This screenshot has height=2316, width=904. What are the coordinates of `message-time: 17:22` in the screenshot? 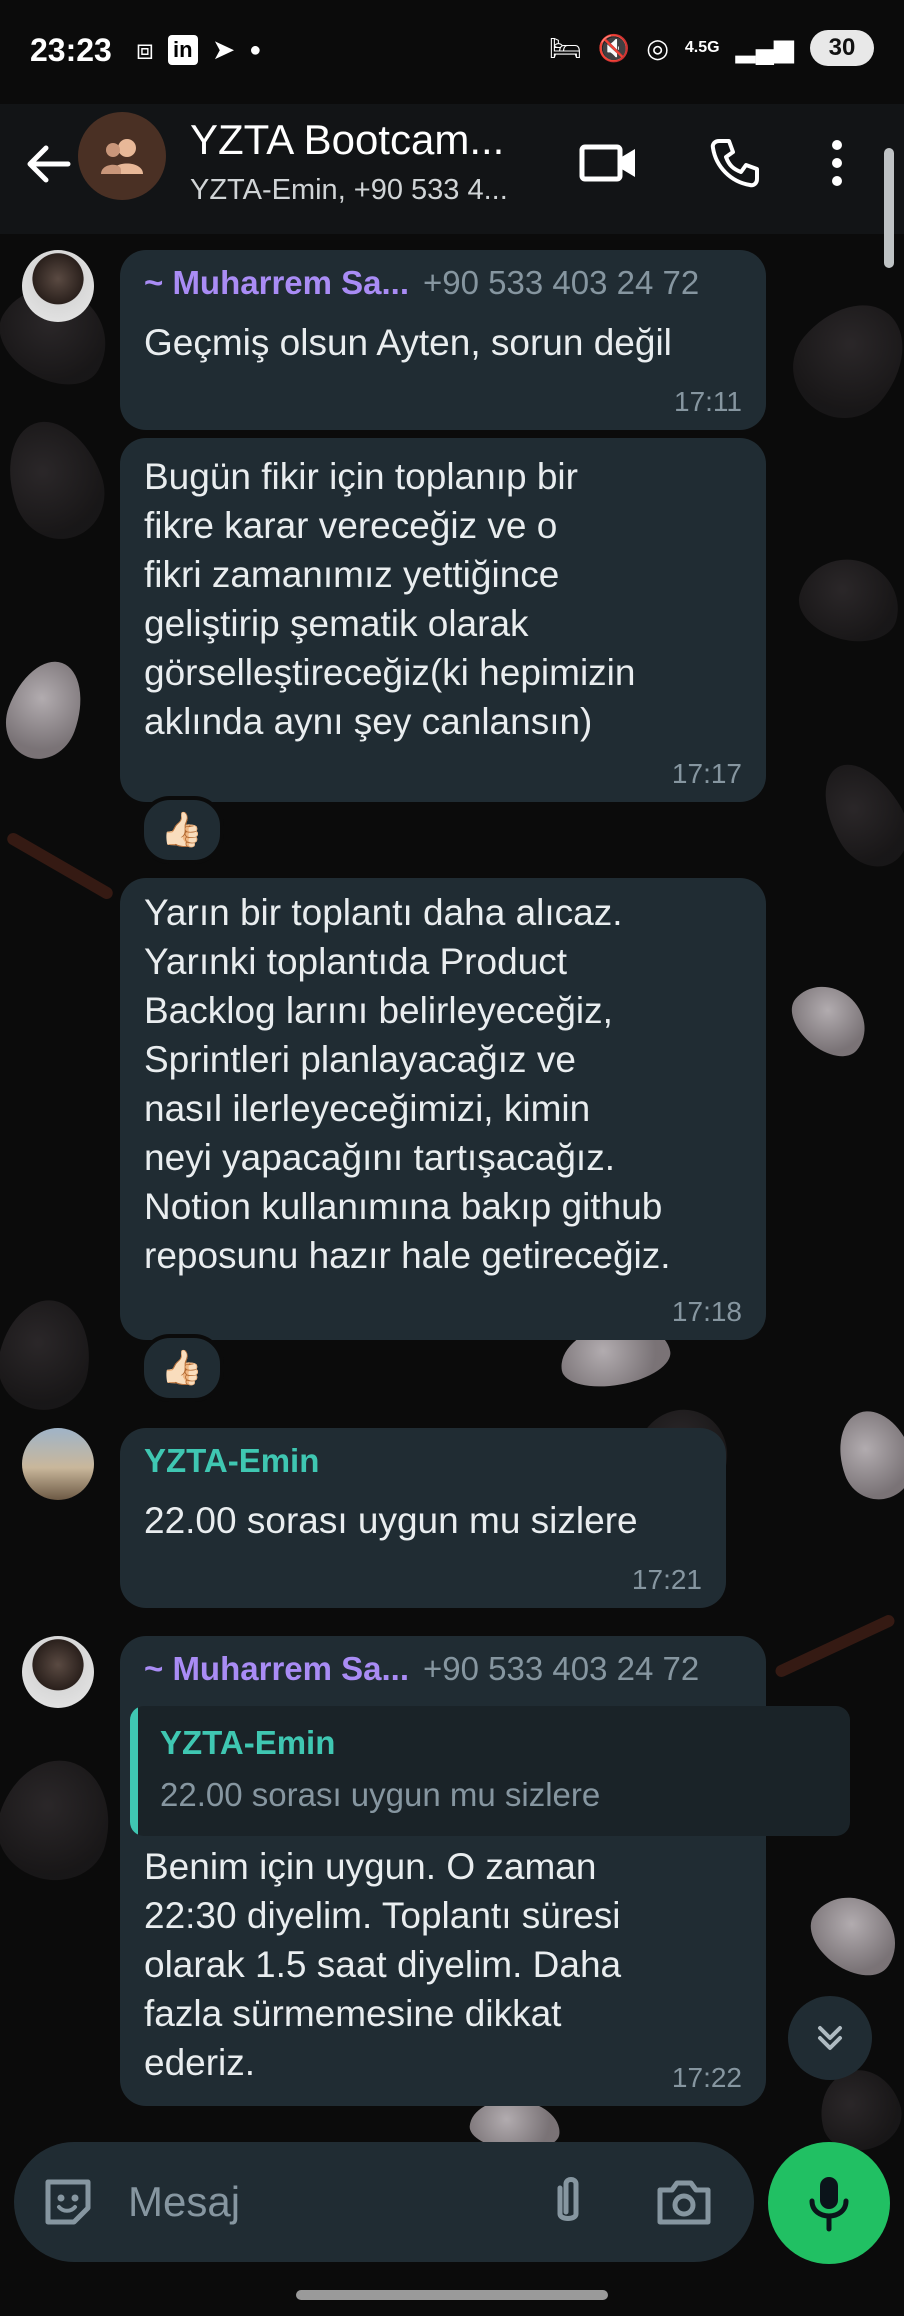 It's located at (706, 2077).